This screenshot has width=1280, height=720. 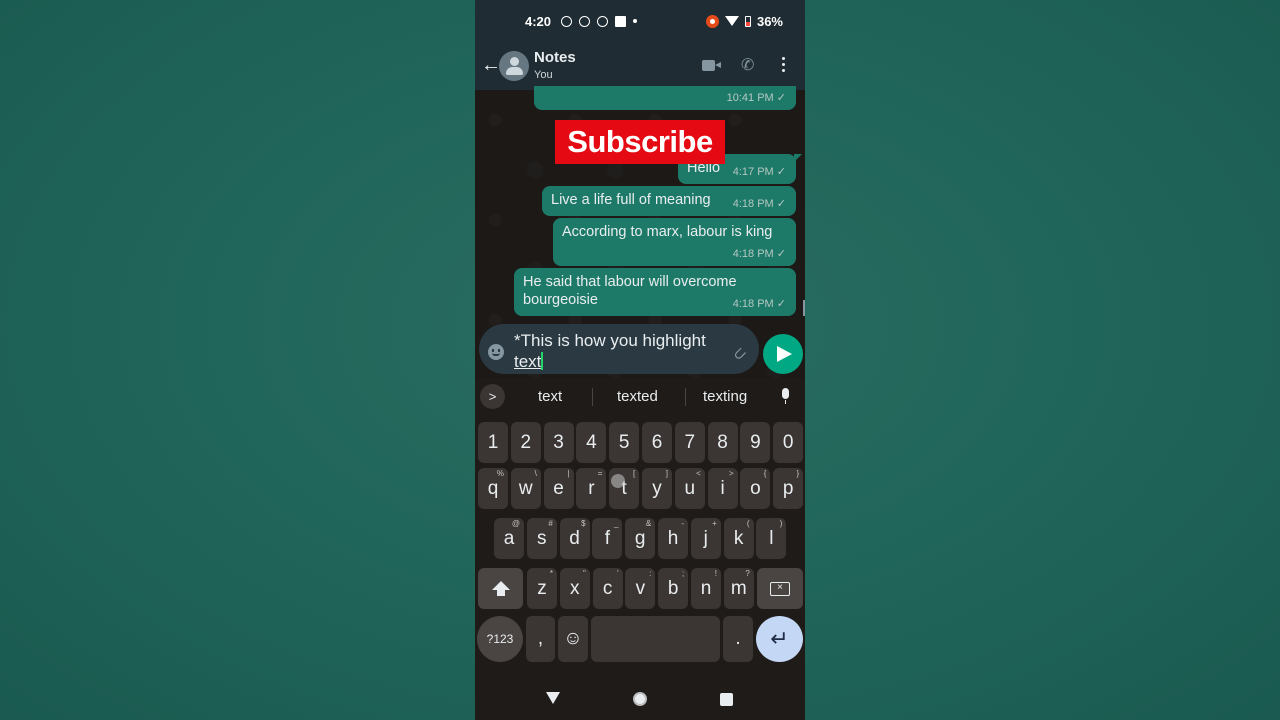 I want to click on key-alt-label: ', so click(x=618, y=573).